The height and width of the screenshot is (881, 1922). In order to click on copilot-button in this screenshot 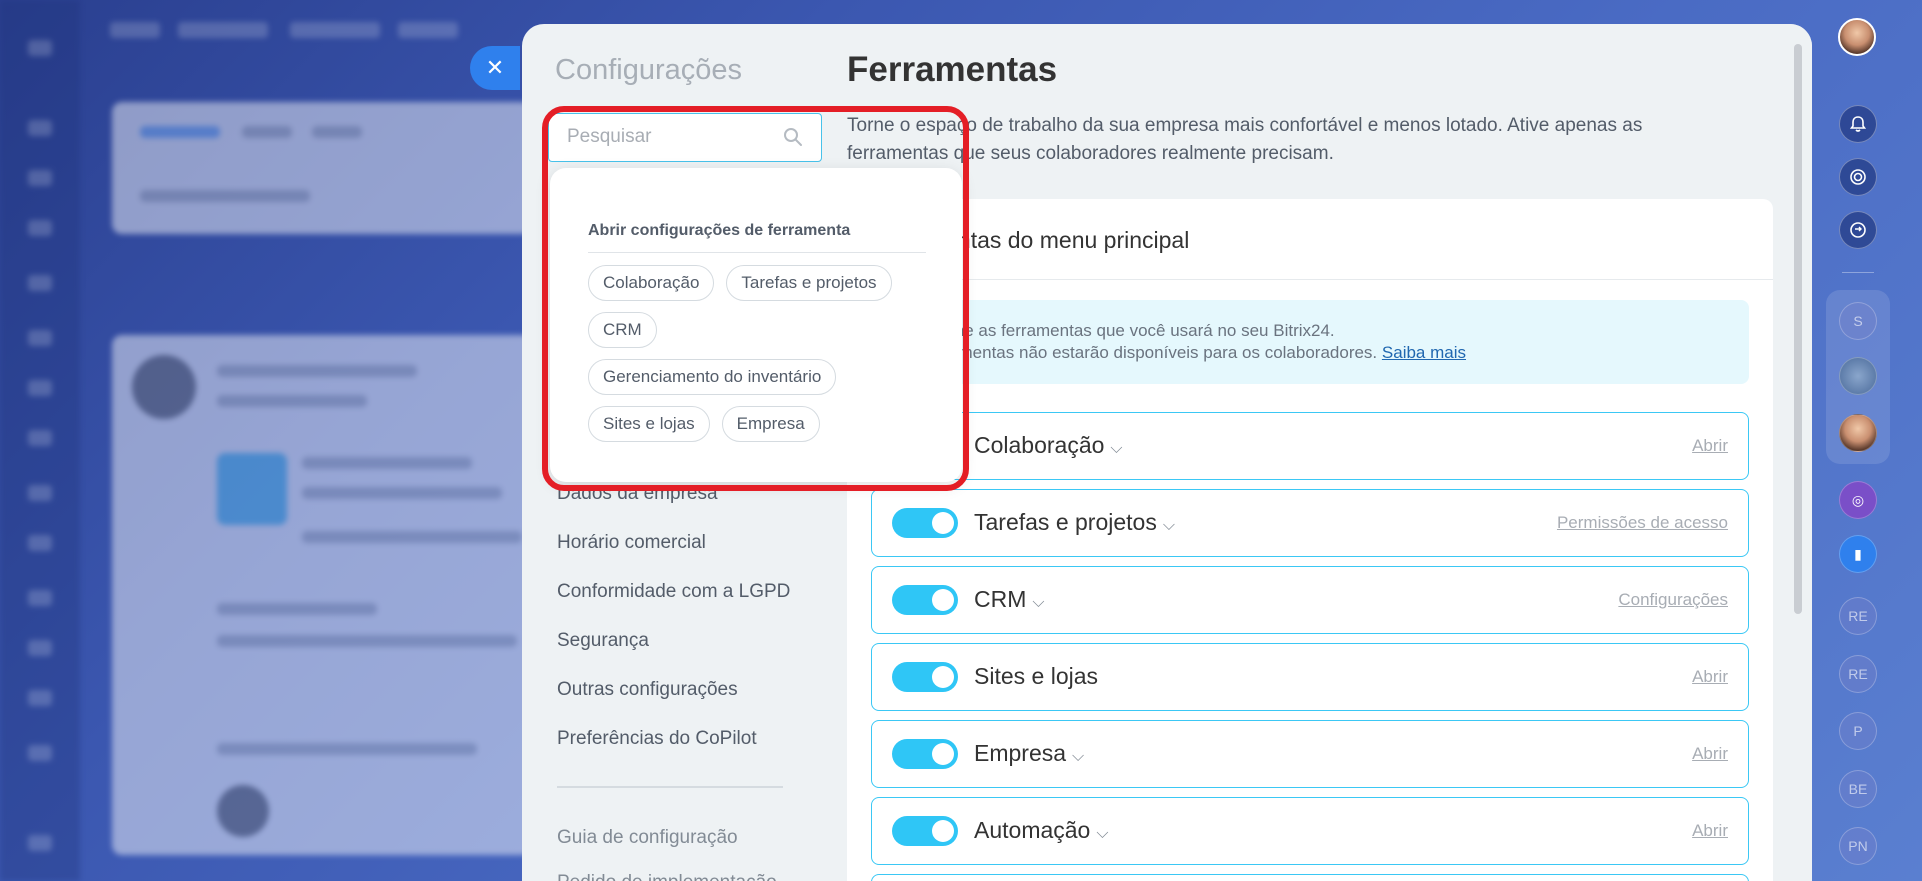, I will do `click(1858, 177)`.